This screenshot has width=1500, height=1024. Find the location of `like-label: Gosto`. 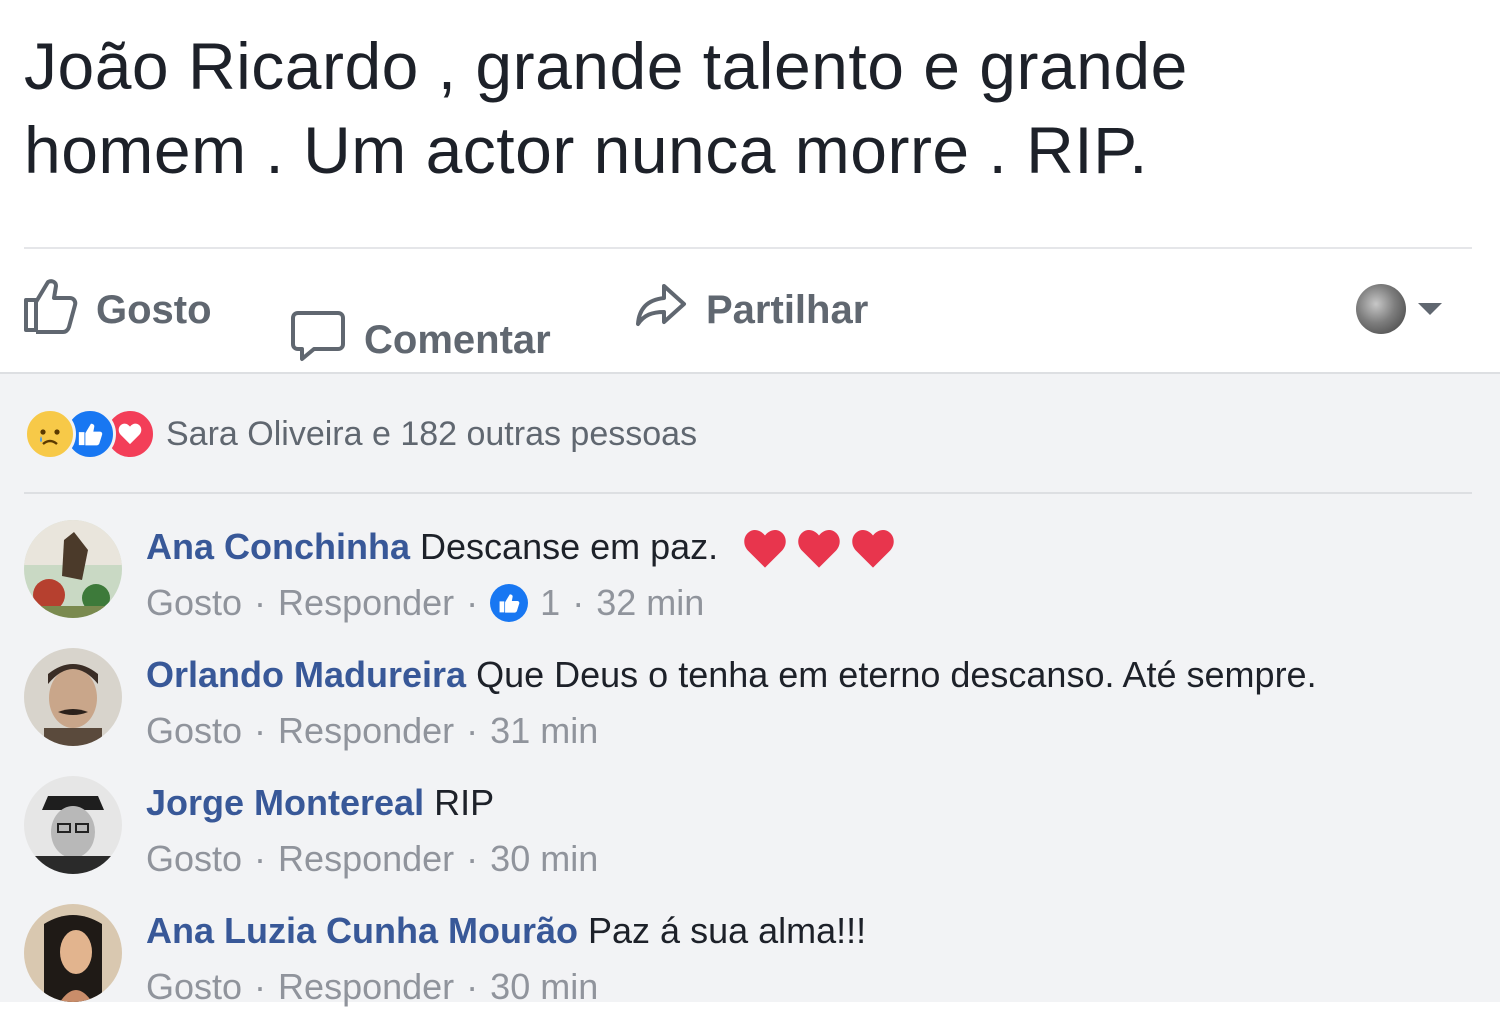

like-label: Gosto is located at coordinates (154, 309).